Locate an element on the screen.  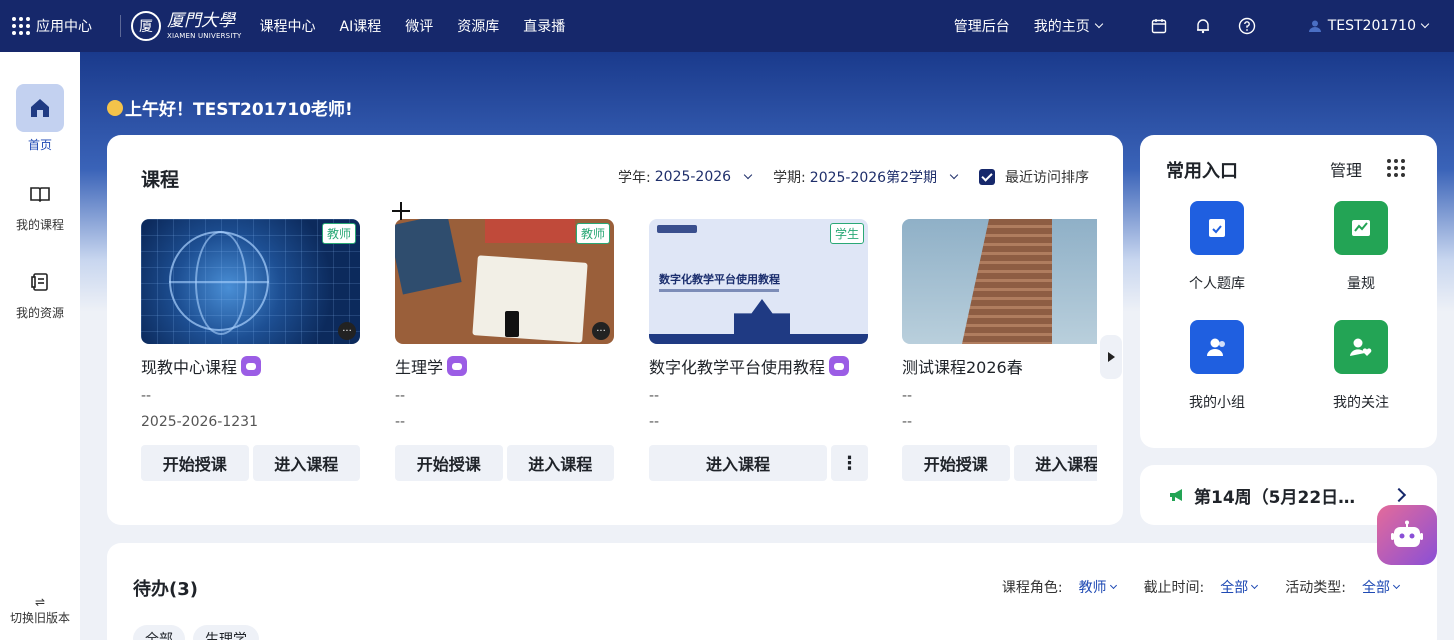
greeting-text: 上午好！TEST201710老师! is located at coordinates (239, 110).